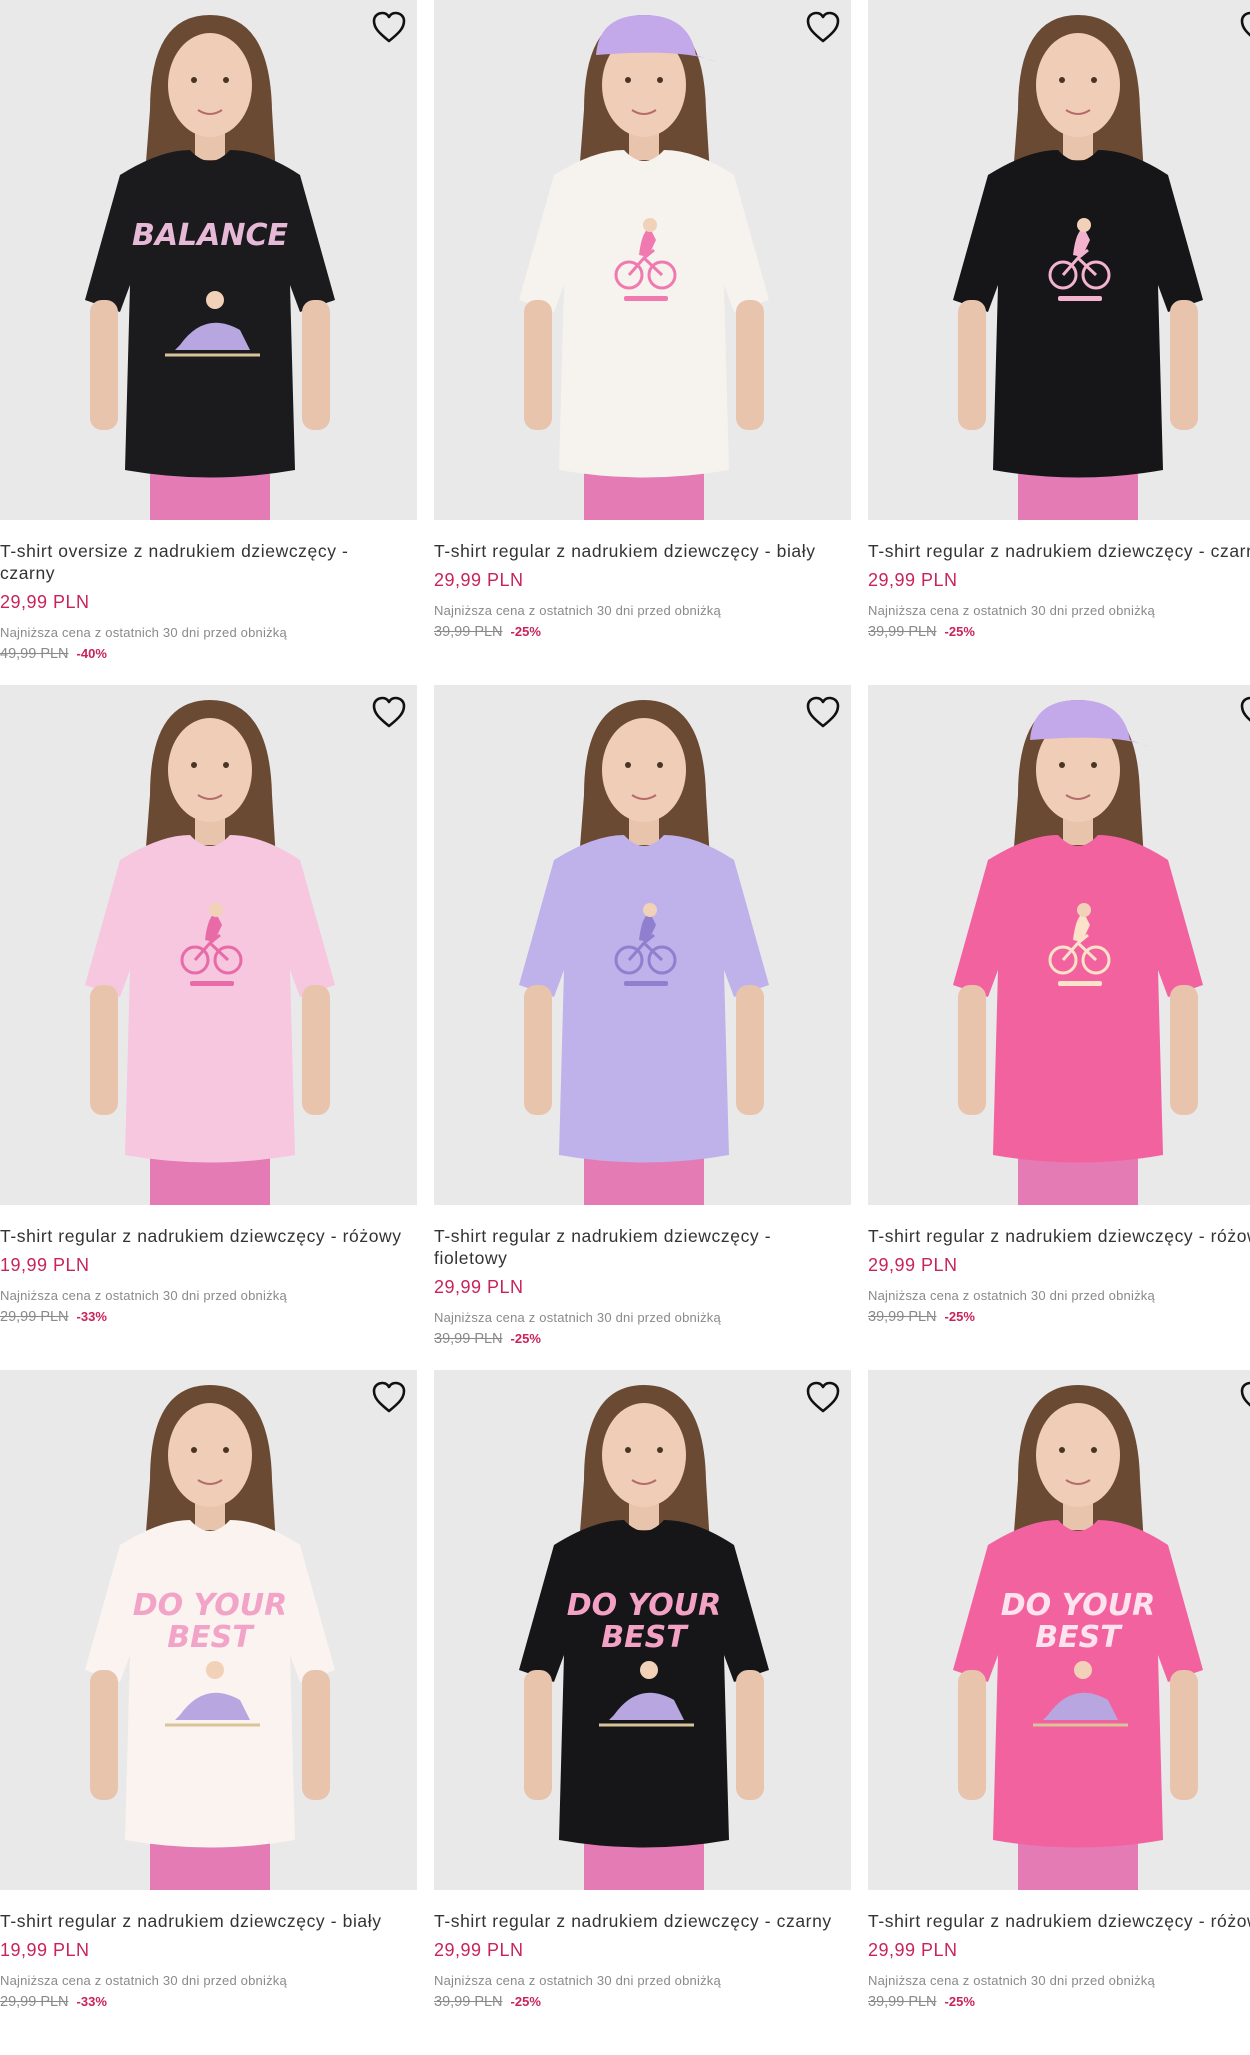  What do you see at coordinates (91, 653) in the screenshot?
I see `discount-badge: -40%` at bounding box center [91, 653].